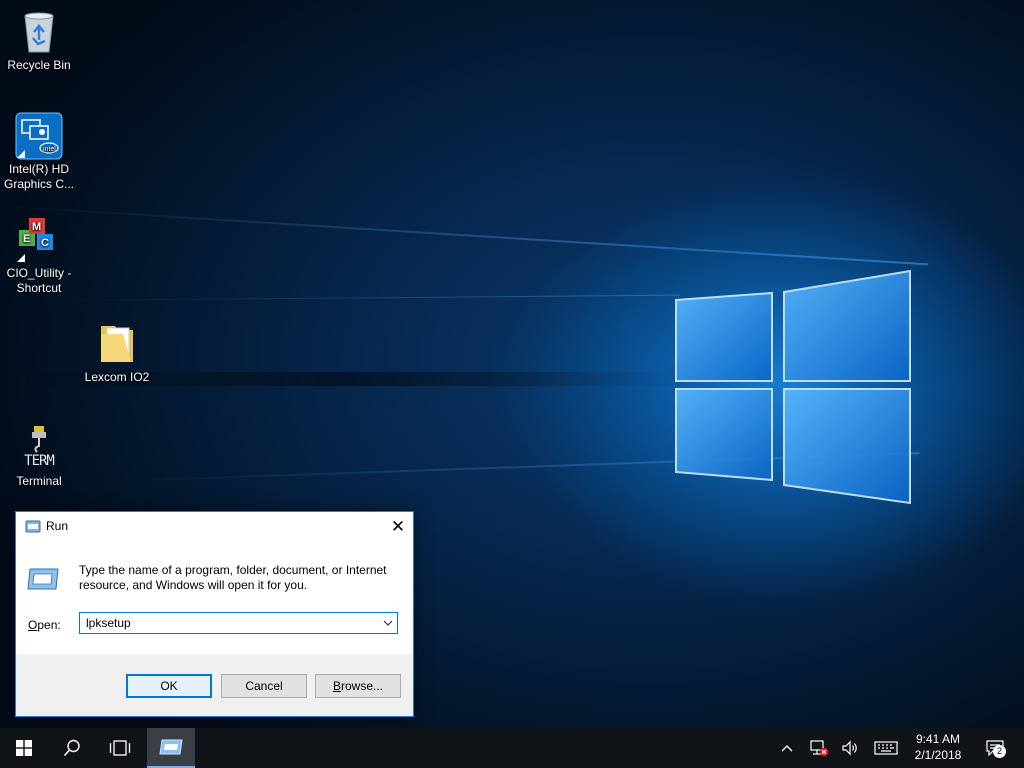  I want to click on start-button, so click(24, 748).